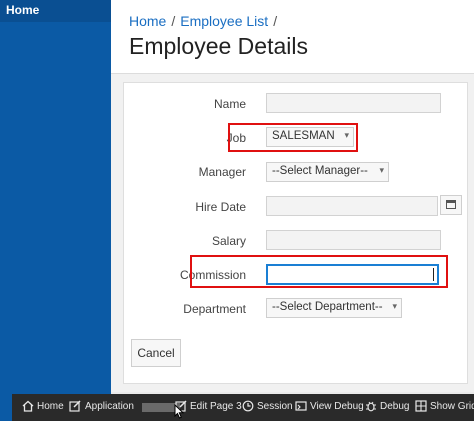 The width and height of the screenshot is (474, 421). Describe the element at coordinates (371, 406) in the screenshot. I see `bug-icon` at that location.